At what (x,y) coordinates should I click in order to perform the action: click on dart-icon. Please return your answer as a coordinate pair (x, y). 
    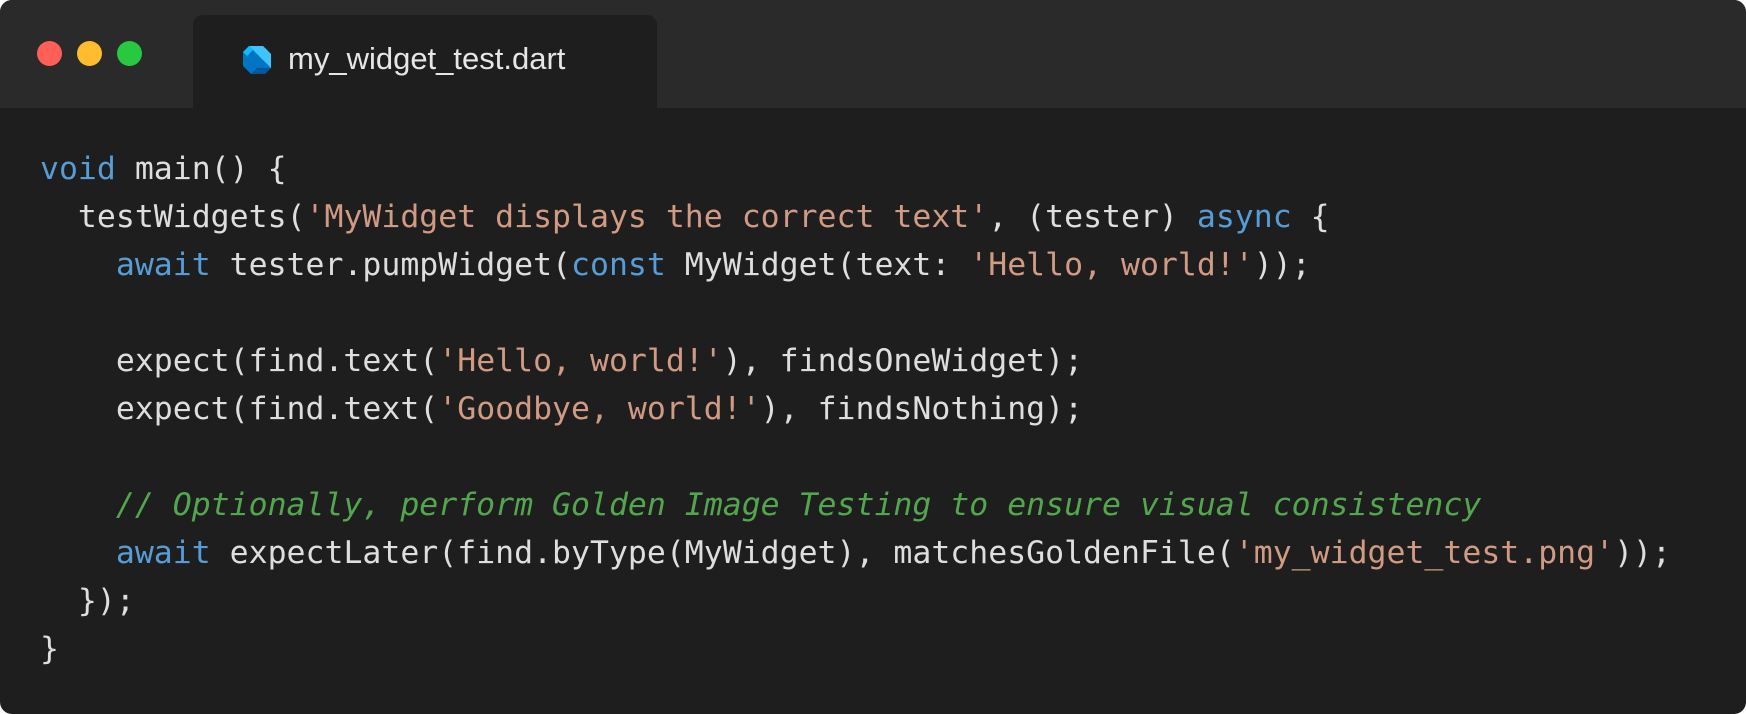
    Looking at the image, I should click on (257, 60).